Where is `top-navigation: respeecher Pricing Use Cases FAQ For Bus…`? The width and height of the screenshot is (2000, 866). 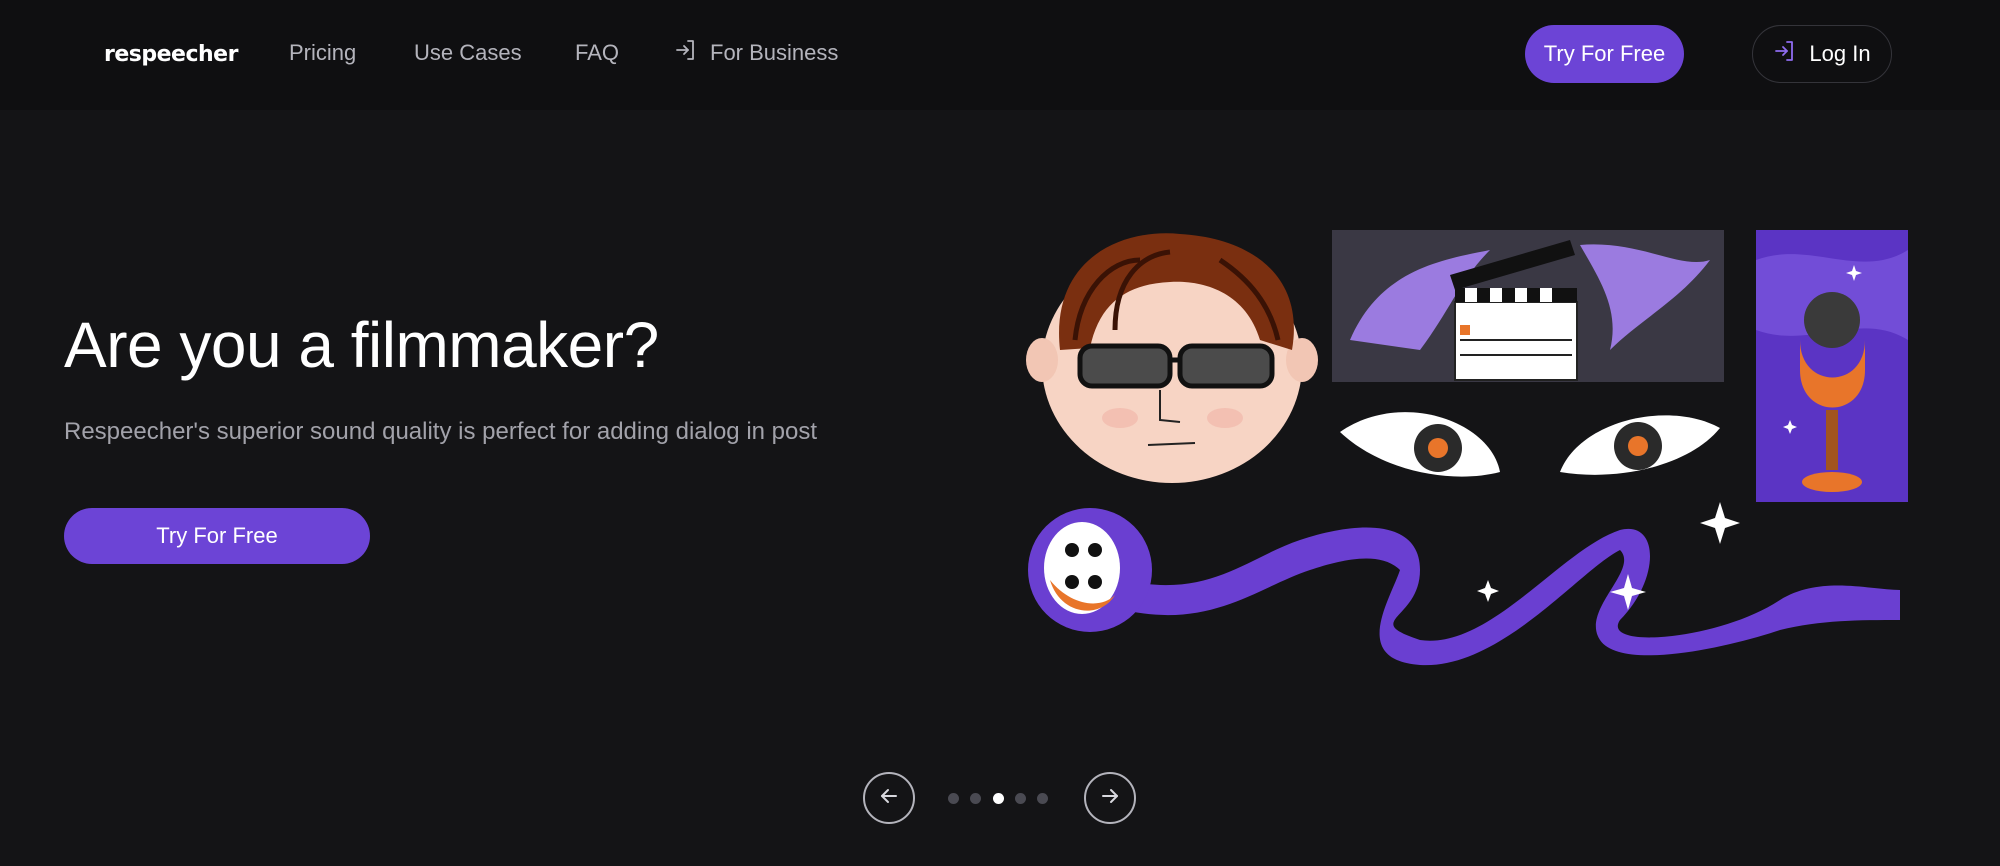 top-navigation: respeecher Pricing Use Cases FAQ For Bus… is located at coordinates (1000, 55).